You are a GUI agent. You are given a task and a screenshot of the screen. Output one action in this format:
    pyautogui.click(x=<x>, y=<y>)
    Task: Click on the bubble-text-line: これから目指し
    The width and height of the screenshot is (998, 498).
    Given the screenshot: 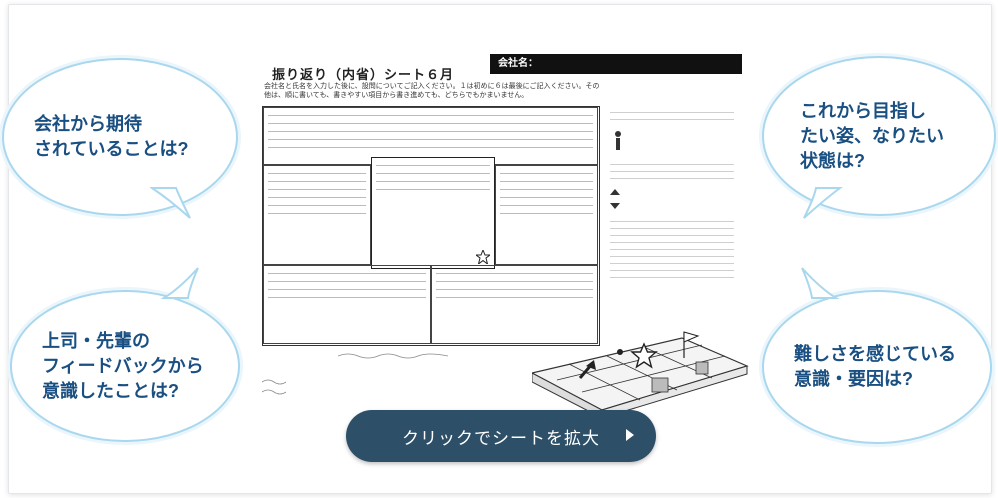 What is the action you would take?
    pyautogui.click(x=863, y=110)
    